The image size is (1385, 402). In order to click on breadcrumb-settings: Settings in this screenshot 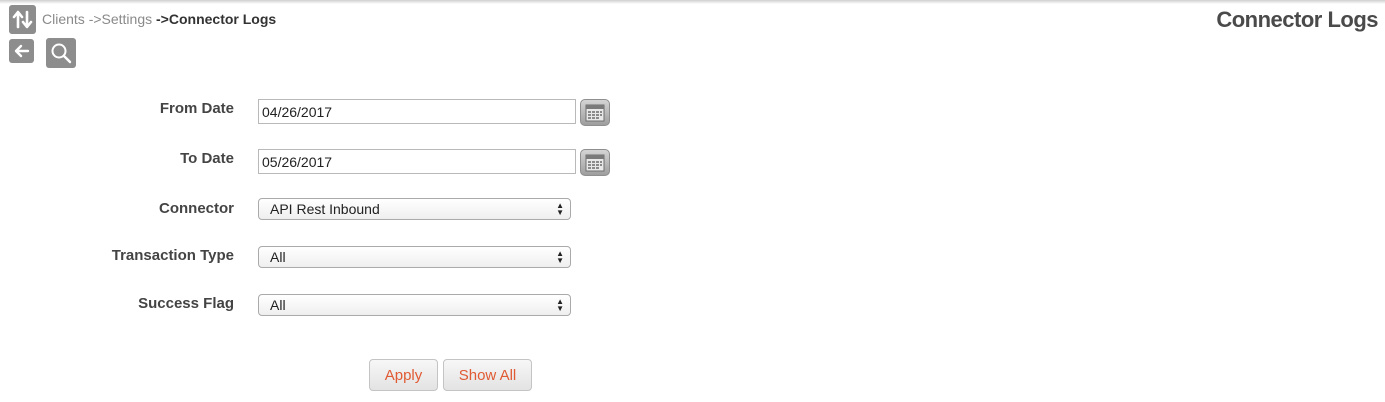, I will do `click(127, 19)`.